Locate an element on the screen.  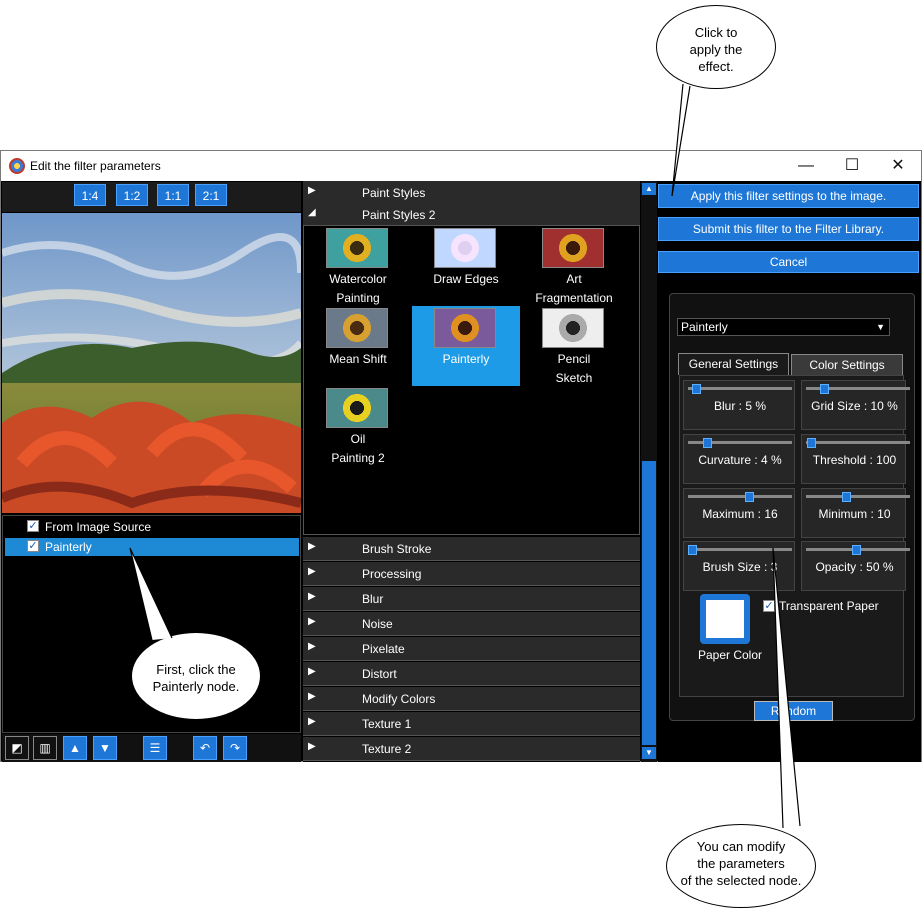
category-paint-styles: ▶ Paint Styles is located at coordinates (471, 193).